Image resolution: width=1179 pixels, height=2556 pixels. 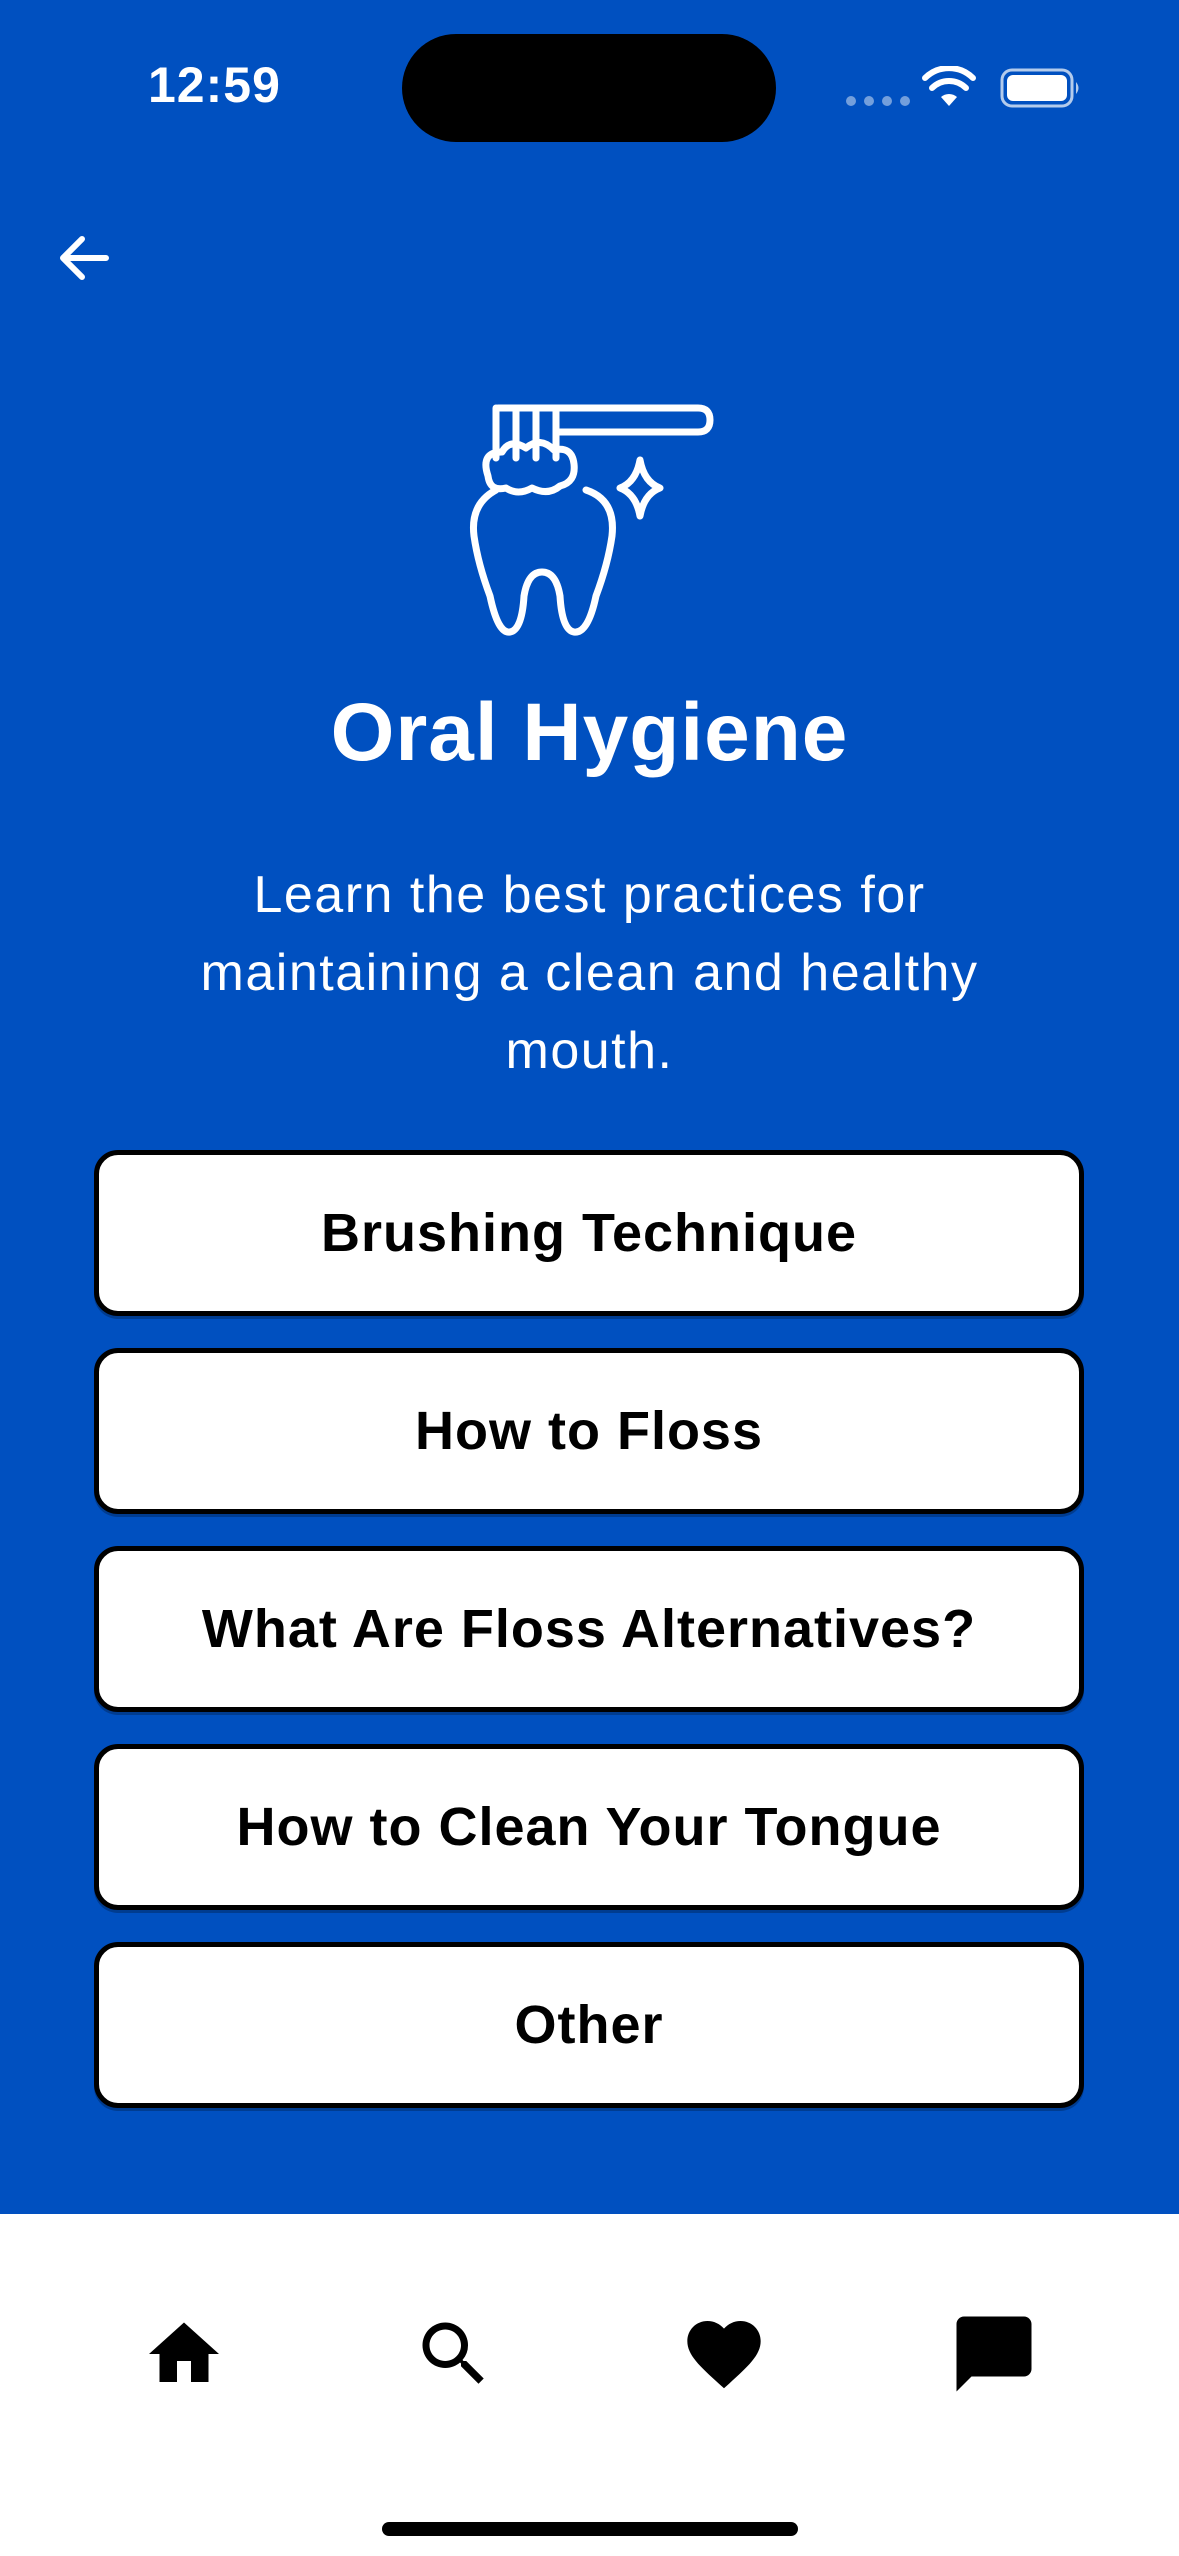 I want to click on how-to-floss-button: How to Floss, so click(x=589, y=1431).